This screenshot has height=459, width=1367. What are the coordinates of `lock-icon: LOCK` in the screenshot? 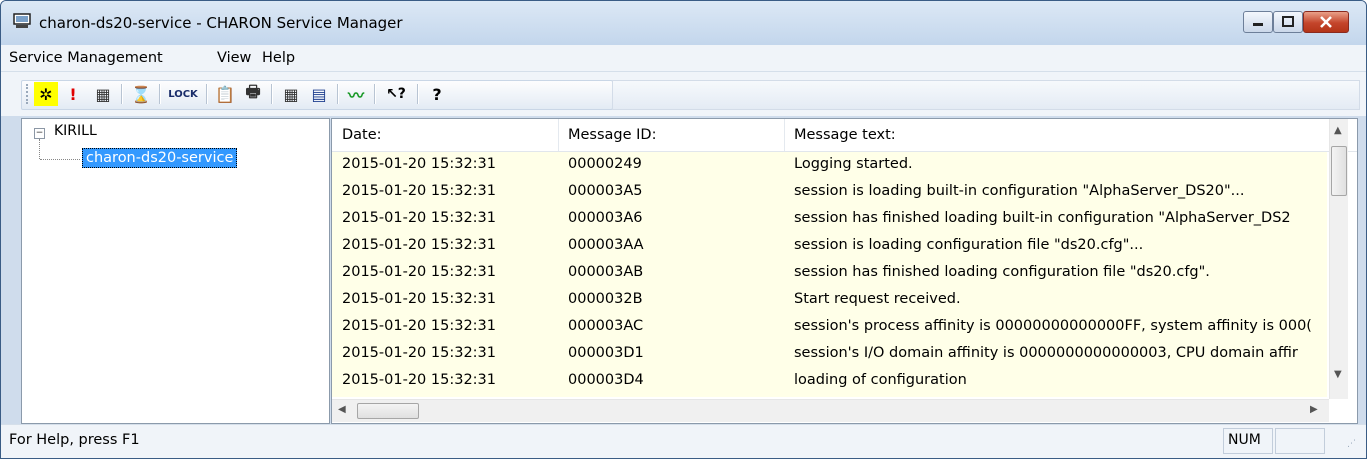 It's located at (183, 94).